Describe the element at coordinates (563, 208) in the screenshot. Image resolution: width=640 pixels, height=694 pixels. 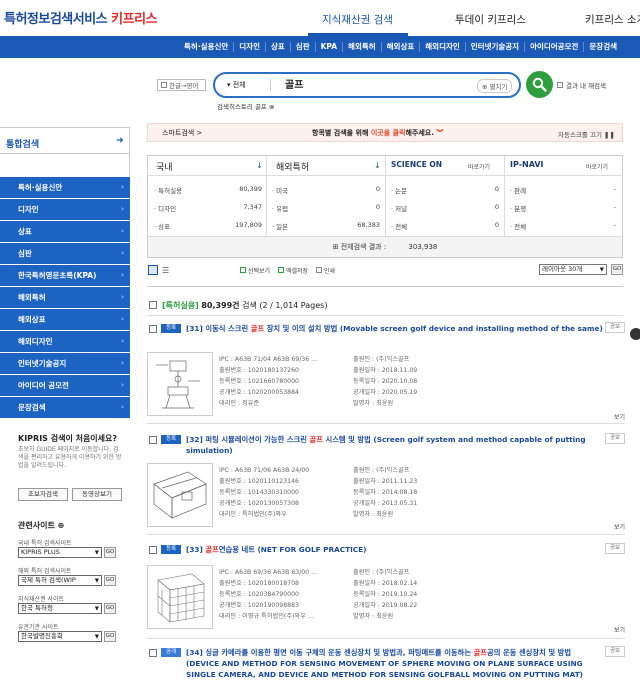
I see `stats-row: · 분쟁 -` at that location.